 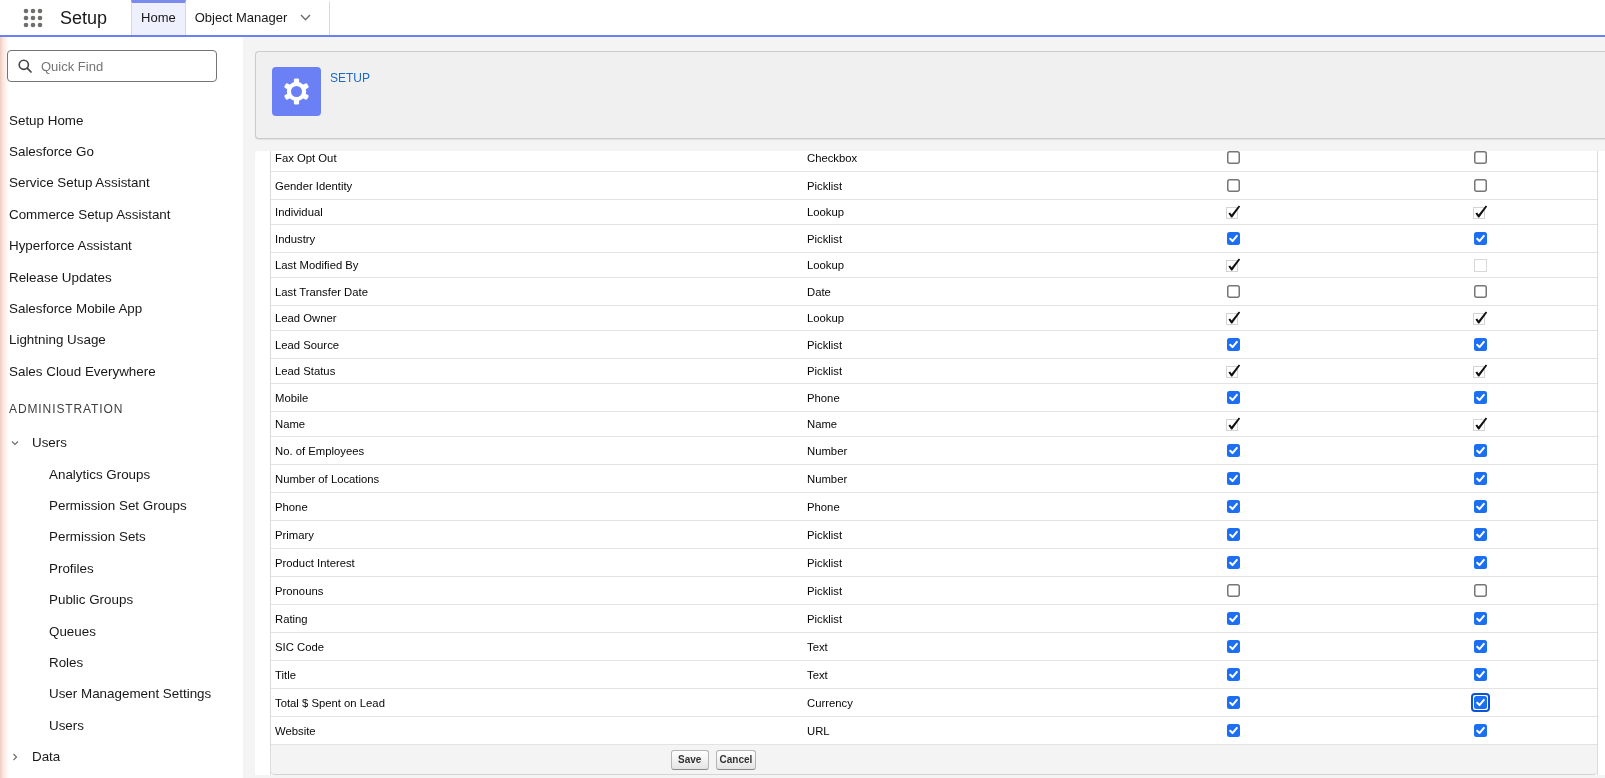 I want to click on sidebar-item: Lightning Usage, so click(x=57, y=340).